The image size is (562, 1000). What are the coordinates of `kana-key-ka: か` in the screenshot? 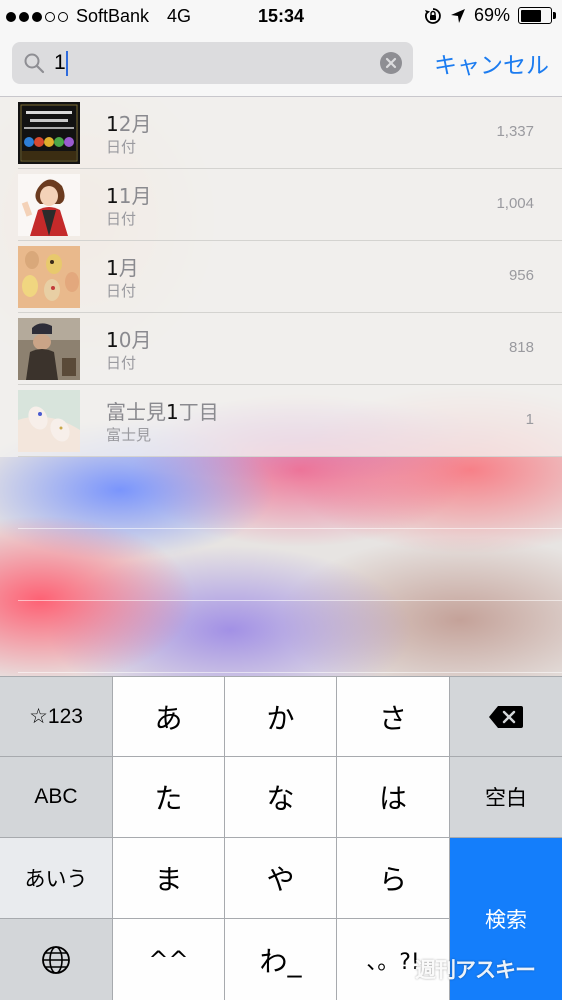 It's located at (280, 716).